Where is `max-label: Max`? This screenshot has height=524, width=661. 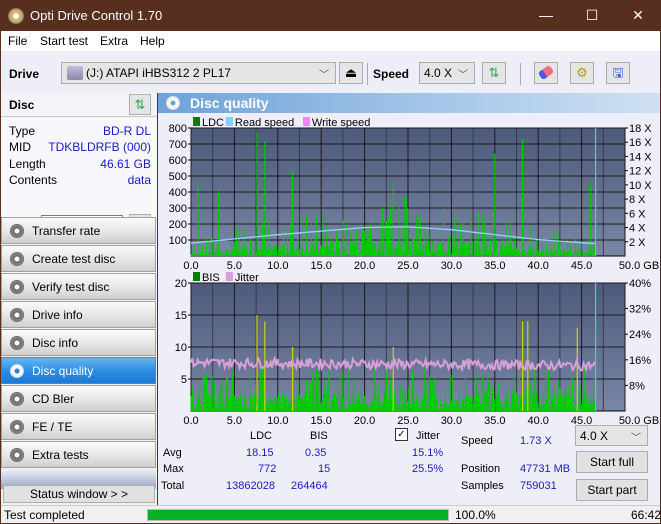 max-label: Max is located at coordinates (173, 469).